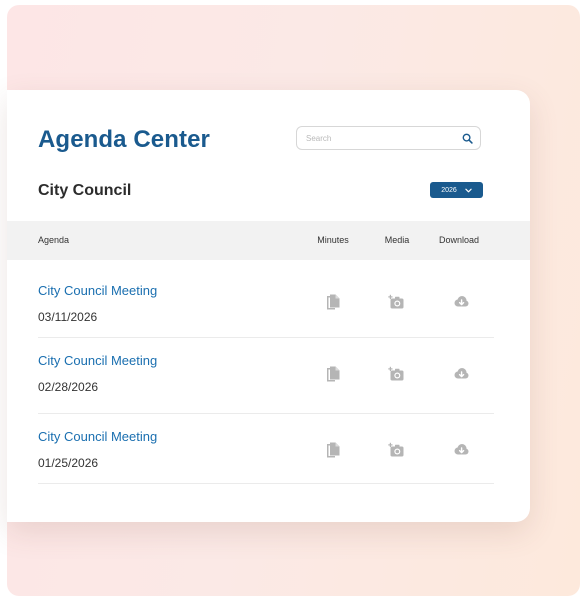 The height and width of the screenshot is (597, 580). I want to click on search-box, so click(388, 138).